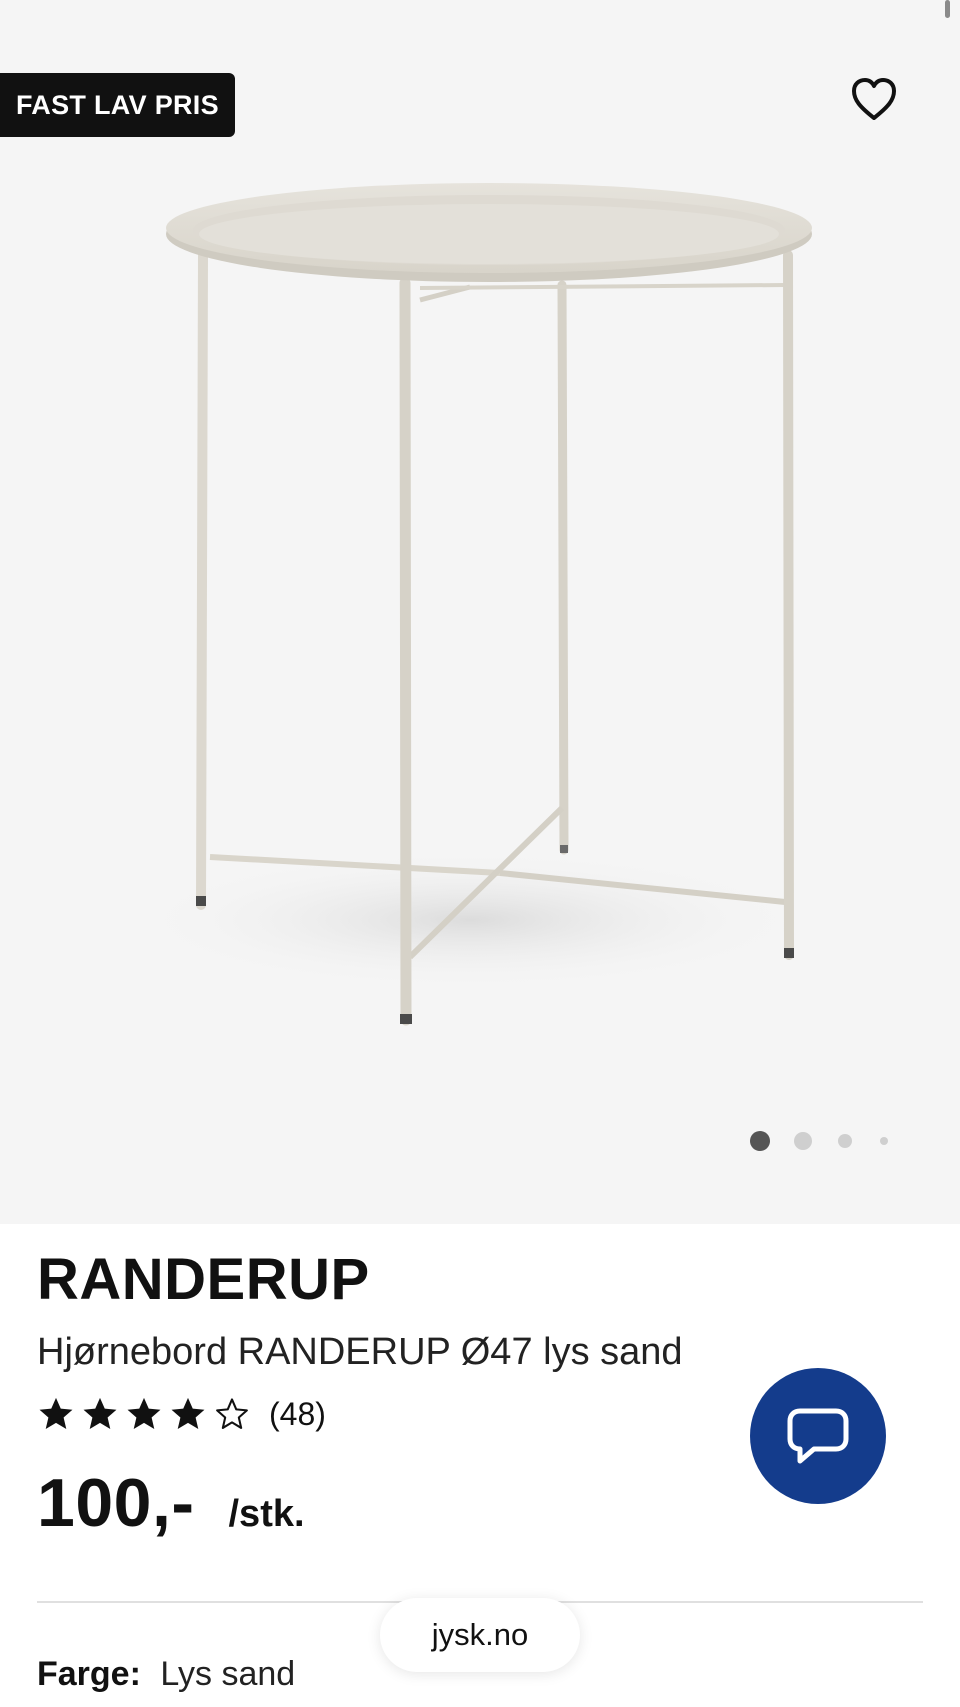  I want to click on color-label: Farge:, so click(89, 1674).